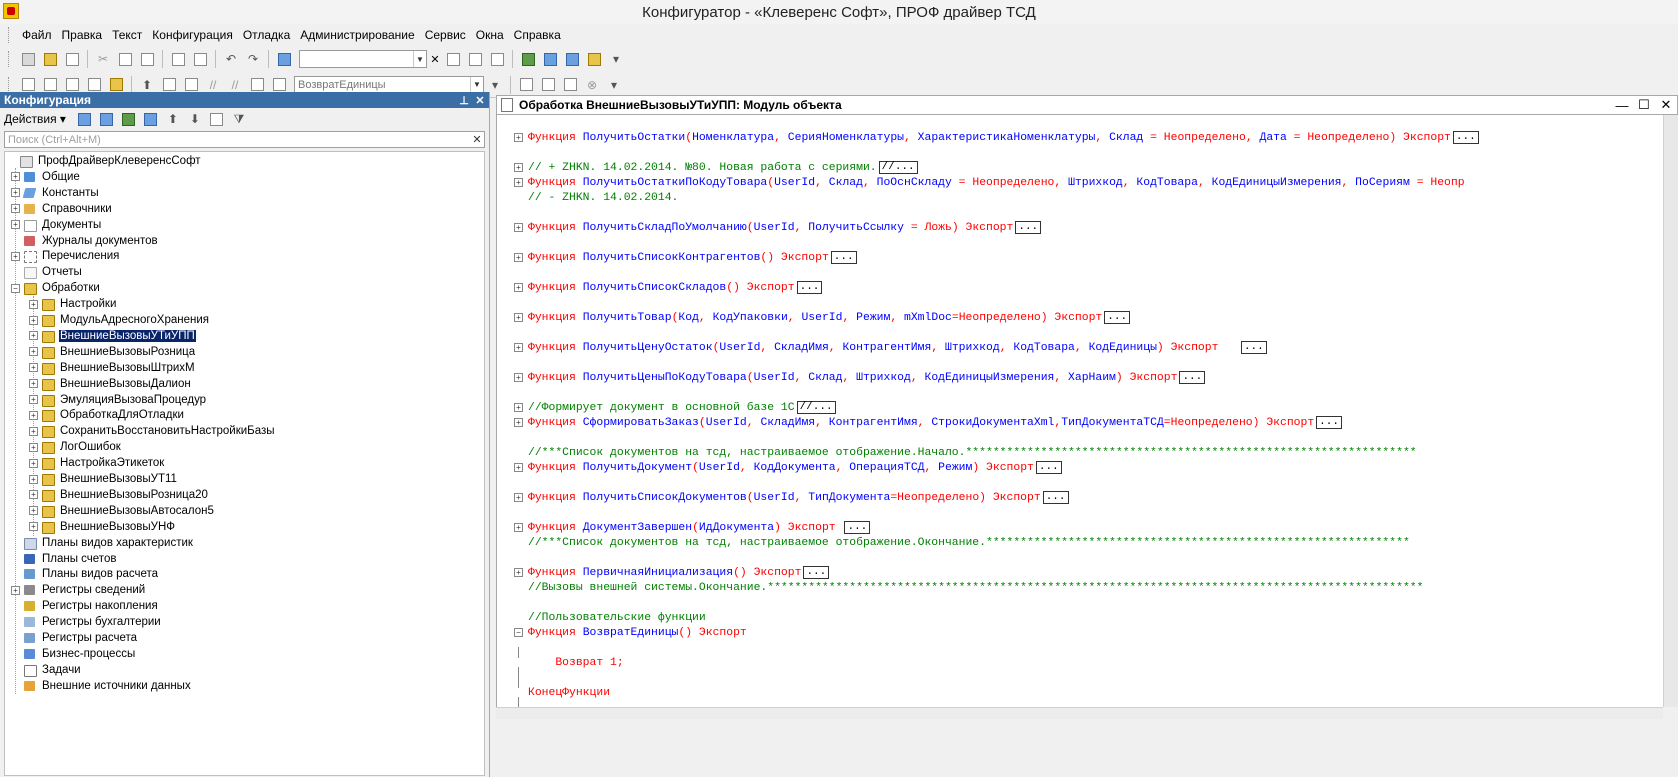  Describe the element at coordinates (464, 100) in the screenshot. I see `pin-icon: ⊥` at that location.